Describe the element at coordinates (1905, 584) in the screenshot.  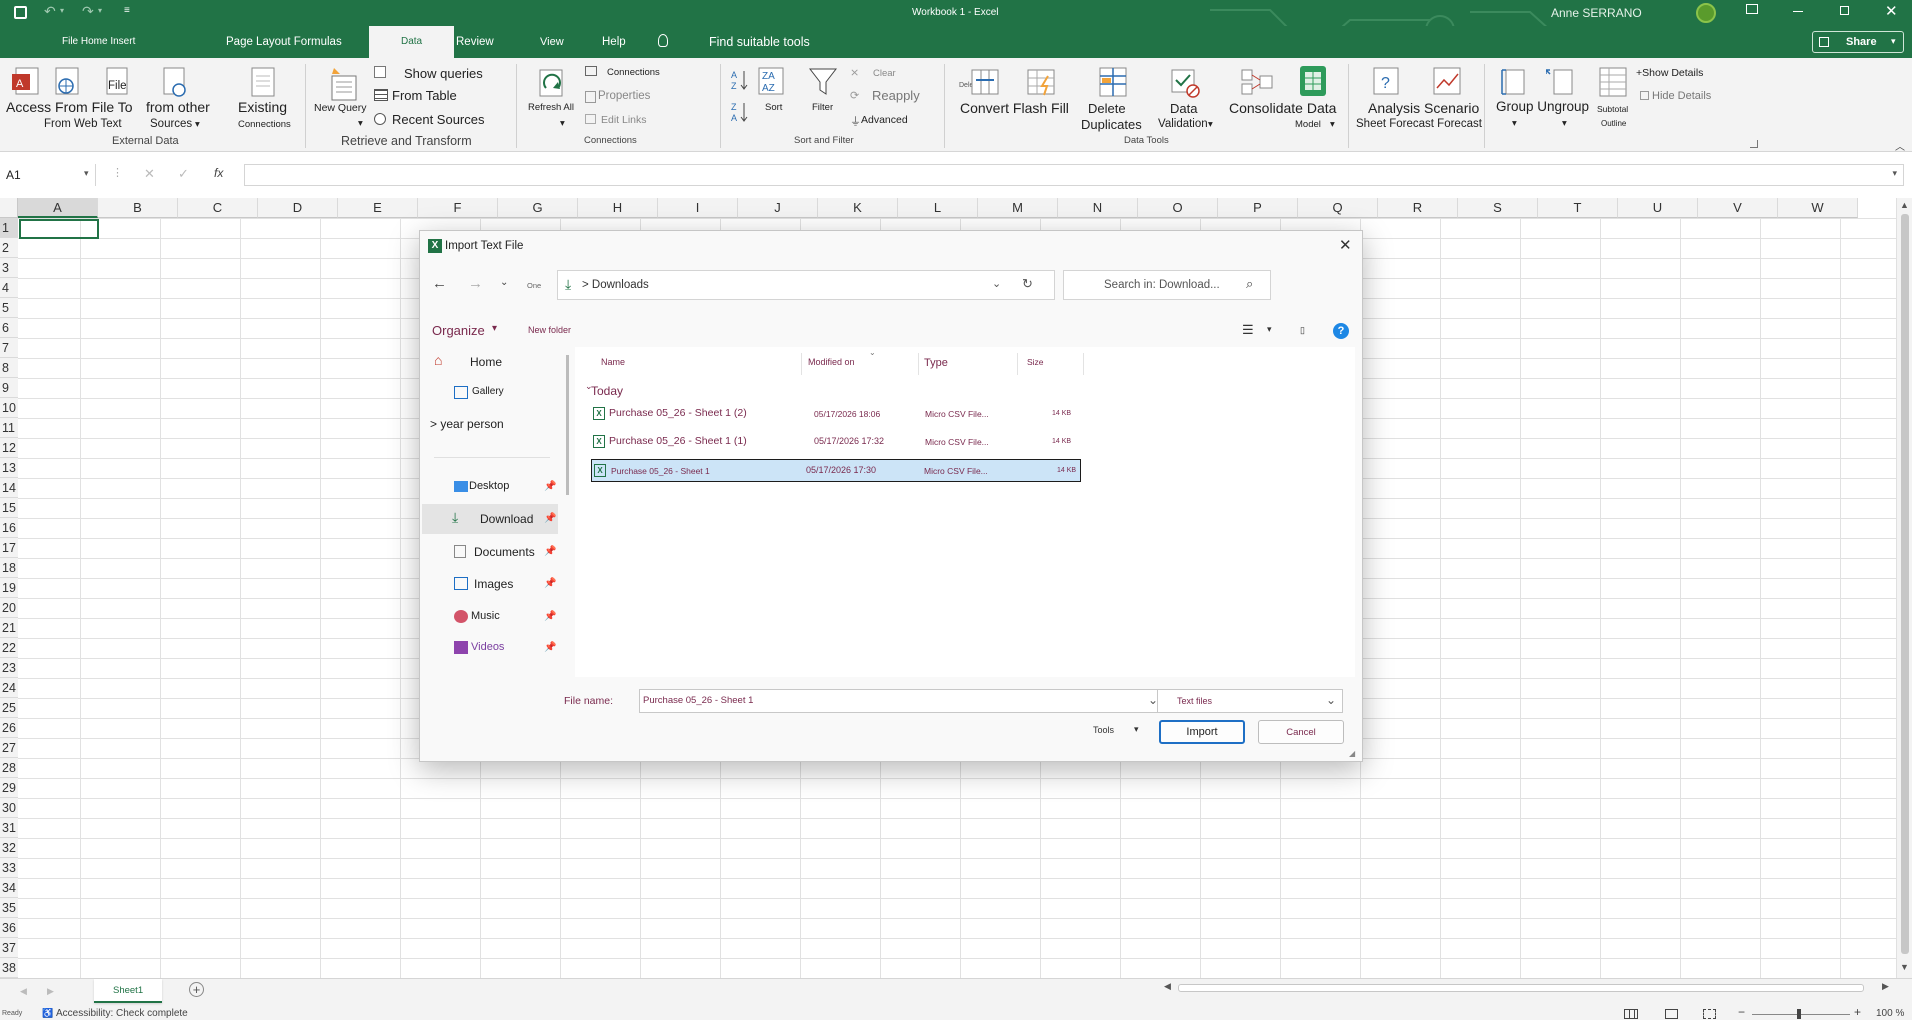
I see `vertical-scroll-thumb` at that location.